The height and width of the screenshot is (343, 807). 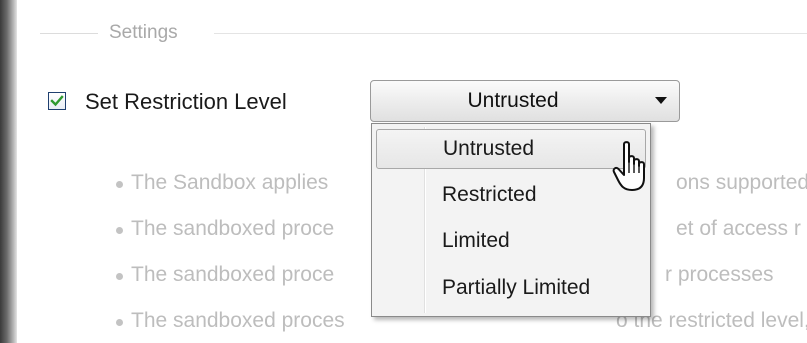 I want to click on description-text-tail: et of access r, so click(x=738, y=228).